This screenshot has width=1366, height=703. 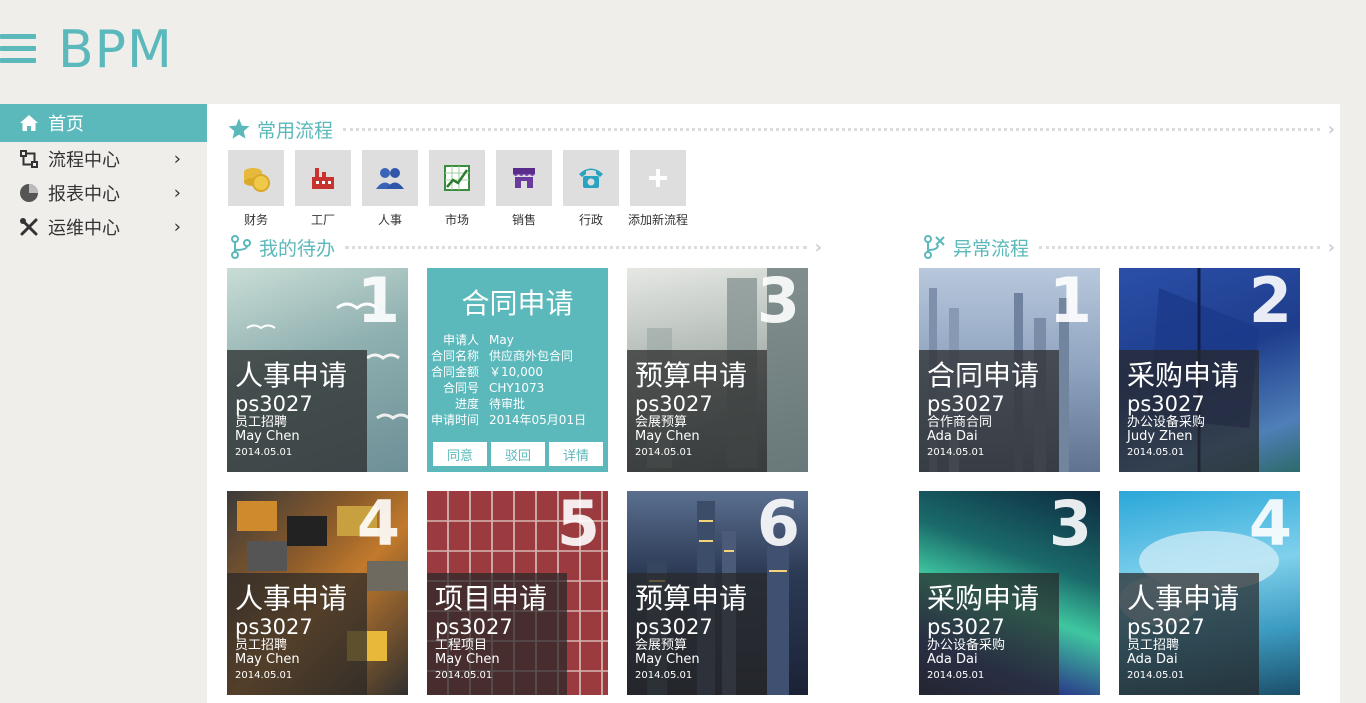 I want to click on sidebar-item-label: 首页, so click(x=66, y=124).